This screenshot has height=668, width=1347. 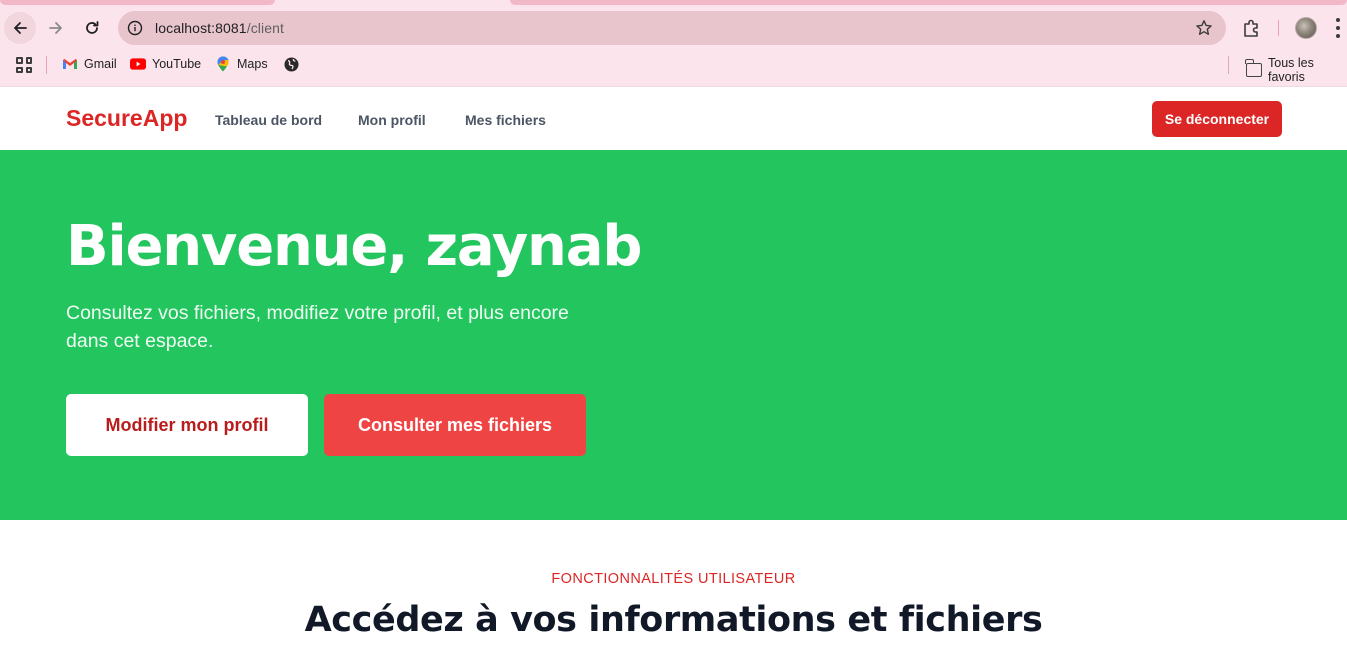 I want to click on bookmark-label: YouTube, so click(x=177, y=64).